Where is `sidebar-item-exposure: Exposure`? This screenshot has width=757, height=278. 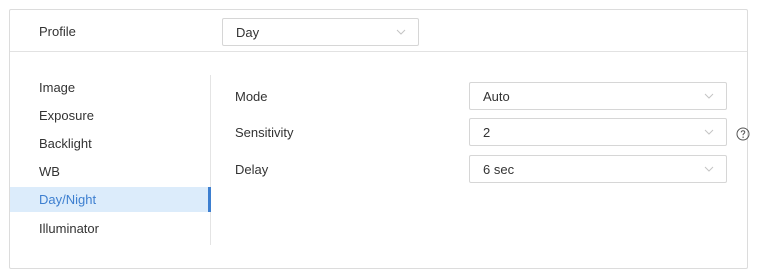 sidebar-item-exposure: Exposure is located at coordinates (110, 115).